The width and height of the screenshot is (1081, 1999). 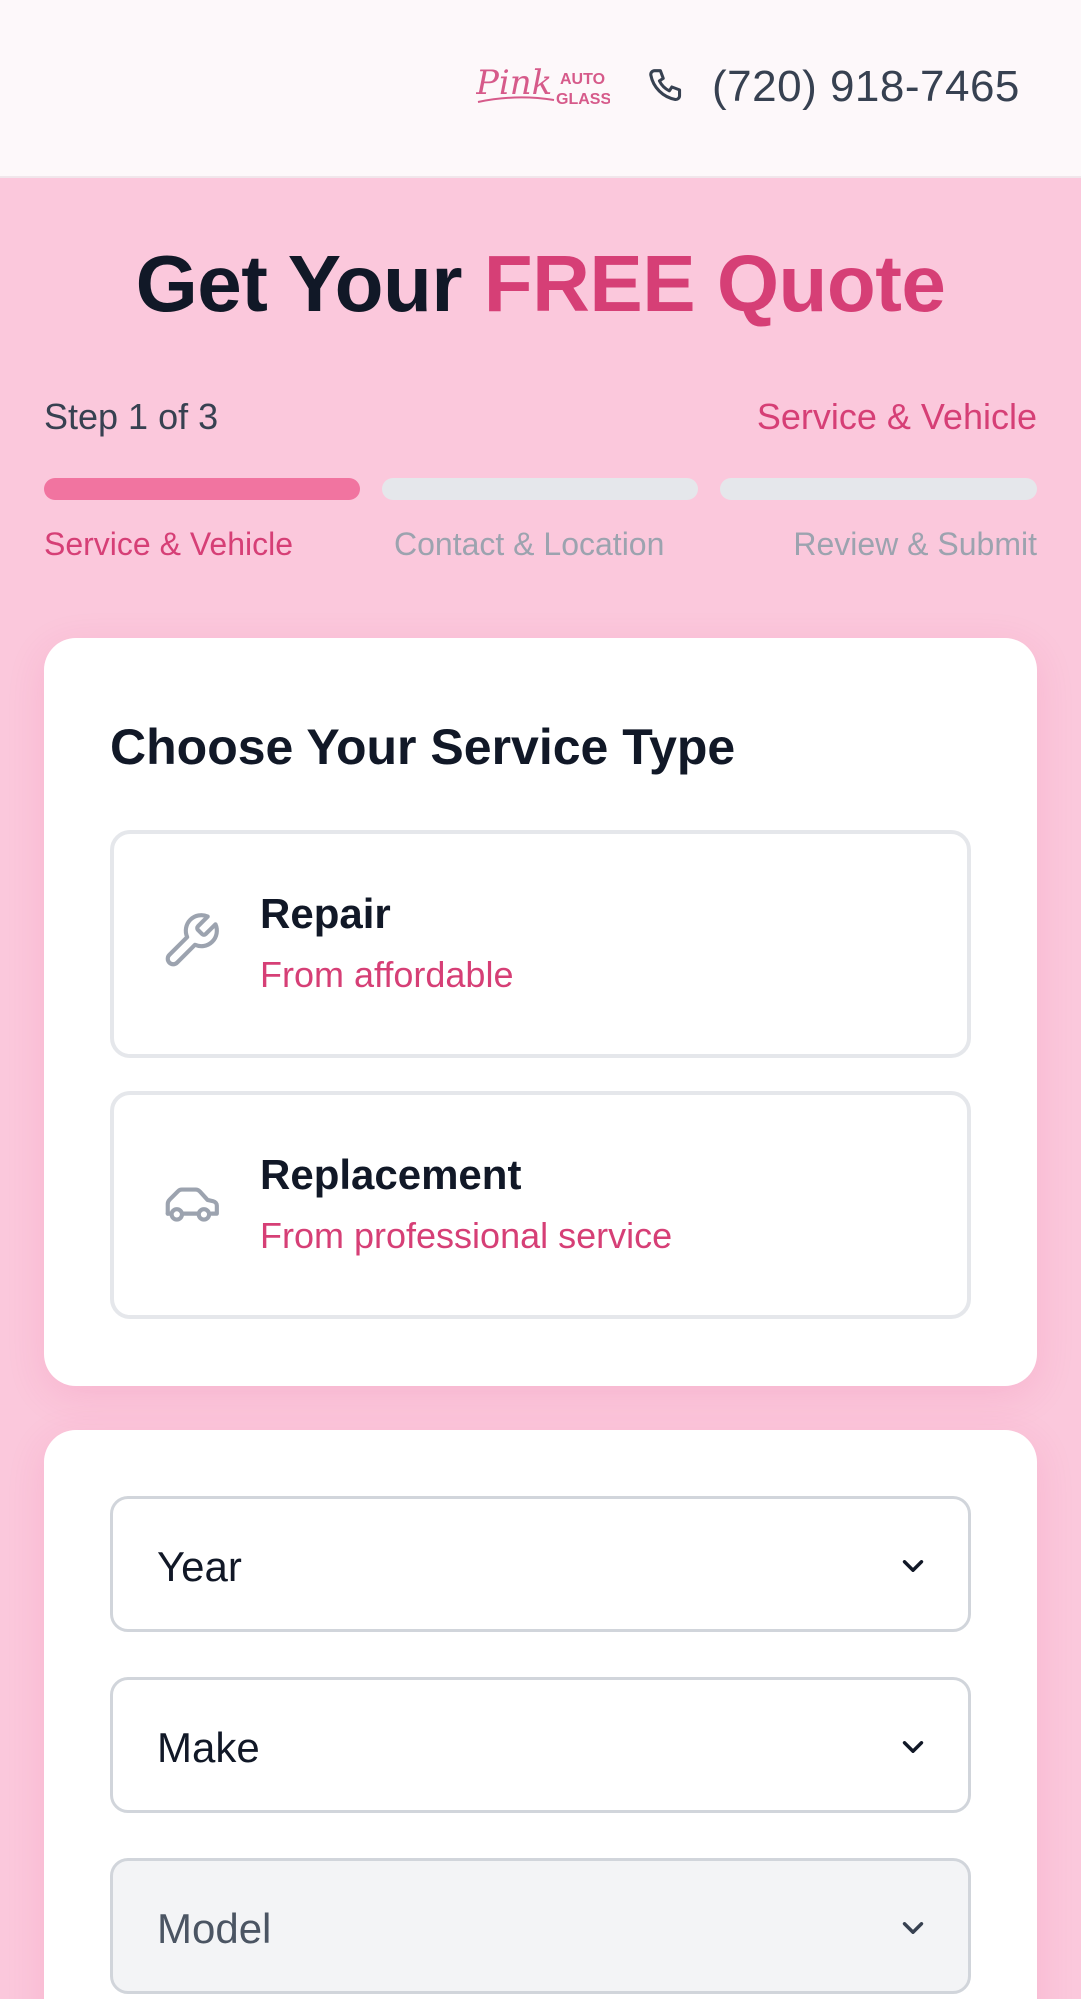 I want to click on option-title-repair: Repair, so click(x=325, y=913).